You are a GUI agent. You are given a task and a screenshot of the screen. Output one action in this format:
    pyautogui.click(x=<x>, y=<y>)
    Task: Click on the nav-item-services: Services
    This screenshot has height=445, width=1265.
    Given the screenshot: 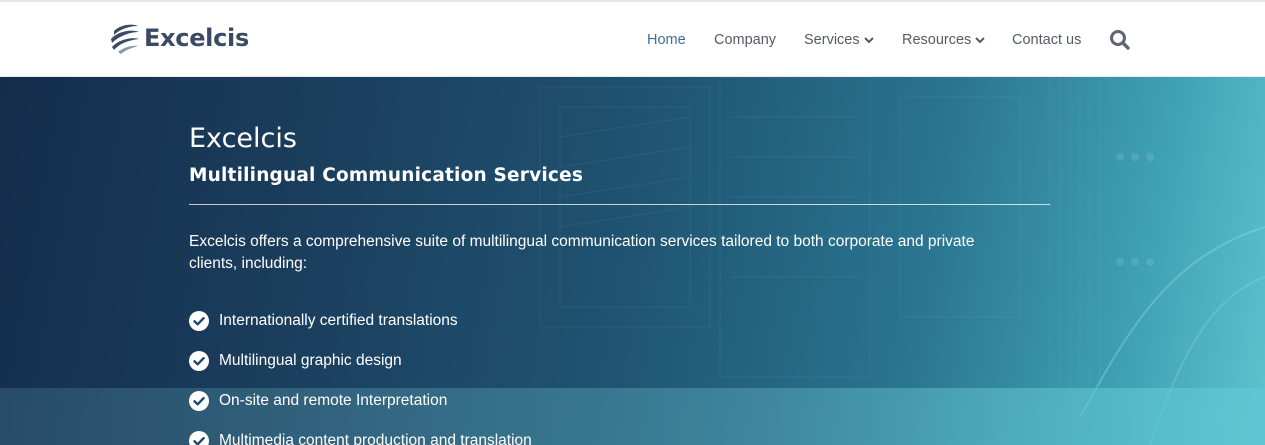 What is the action you would take?
    pyautogui.click(x=839, y=40)
    